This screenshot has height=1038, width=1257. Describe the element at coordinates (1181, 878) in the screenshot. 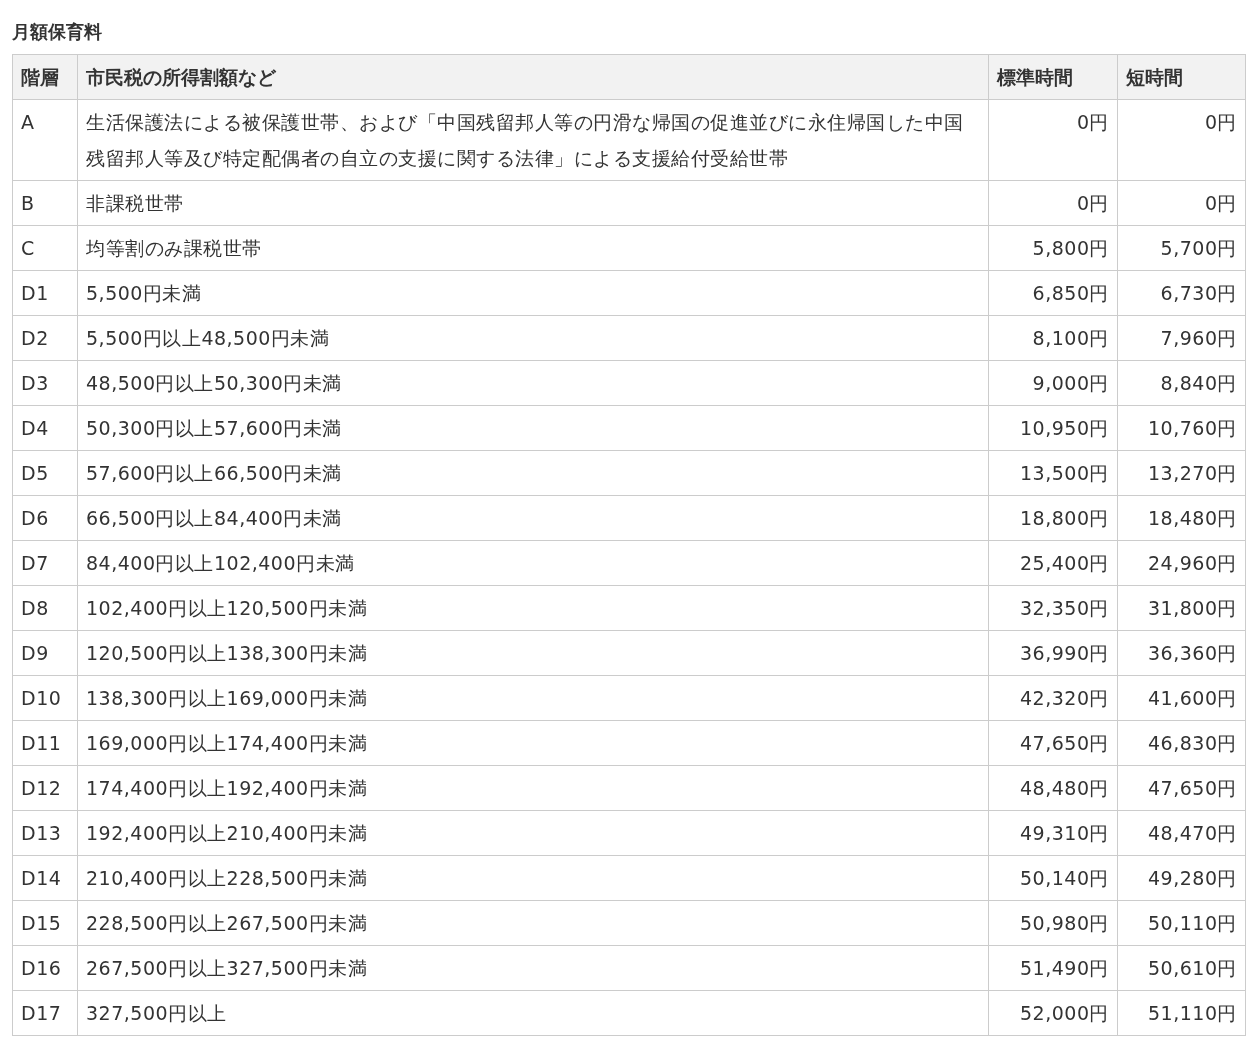

I see `table-cell: 49,280円` at that location.